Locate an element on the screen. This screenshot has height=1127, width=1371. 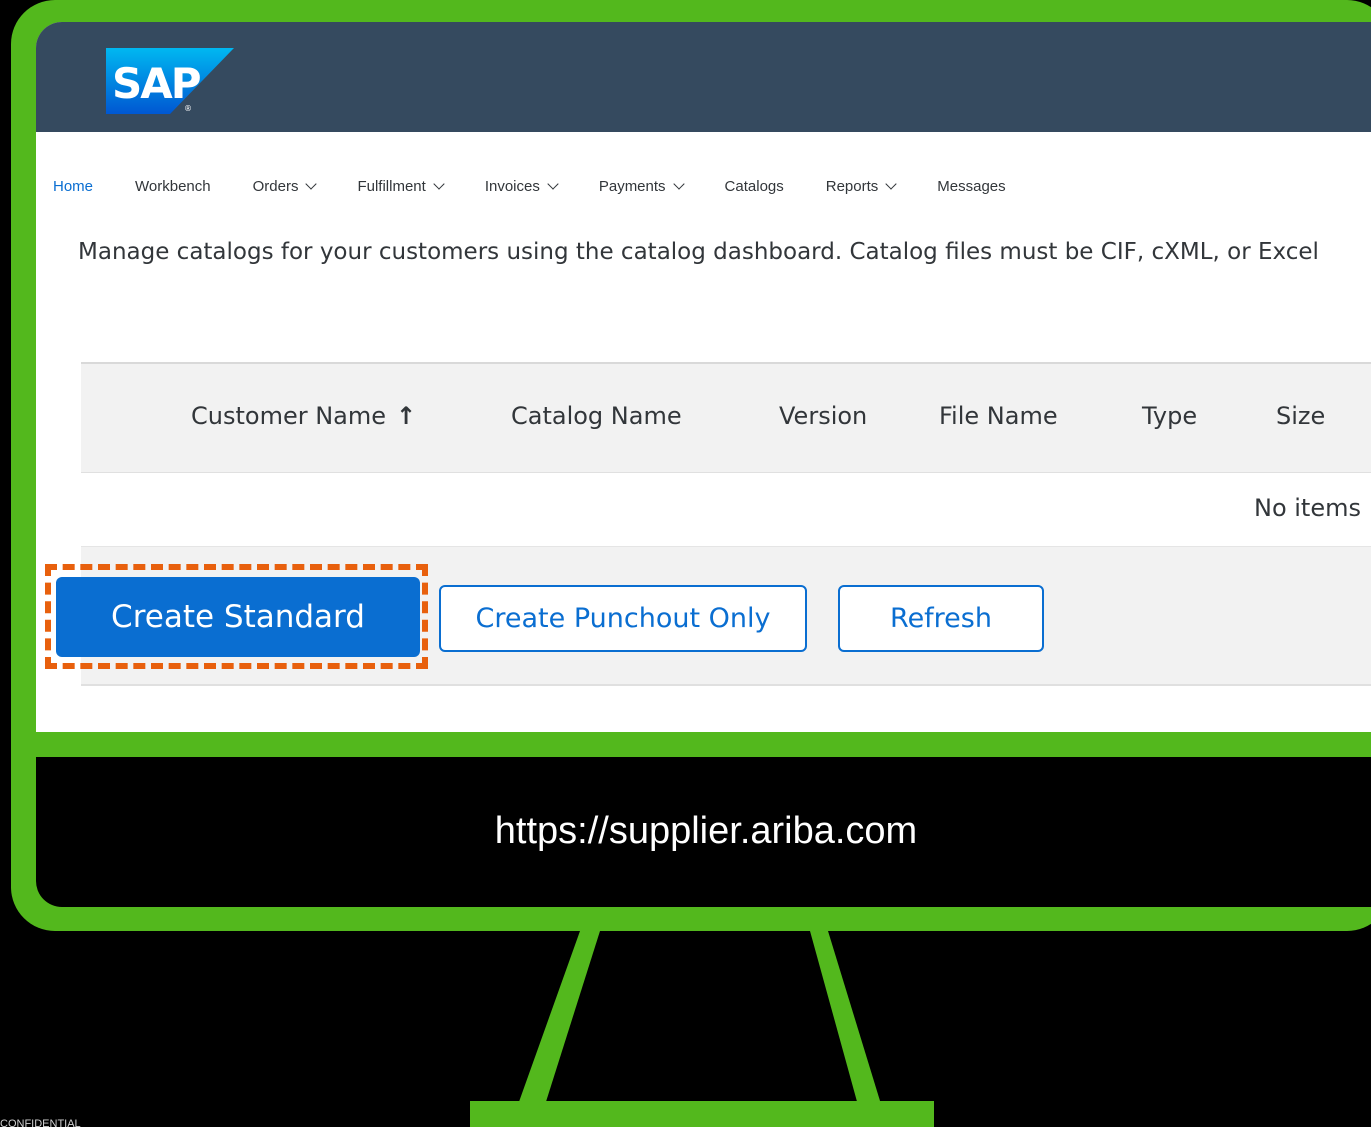
sap-logo: SAP ® is located at coordinates (170, 81).